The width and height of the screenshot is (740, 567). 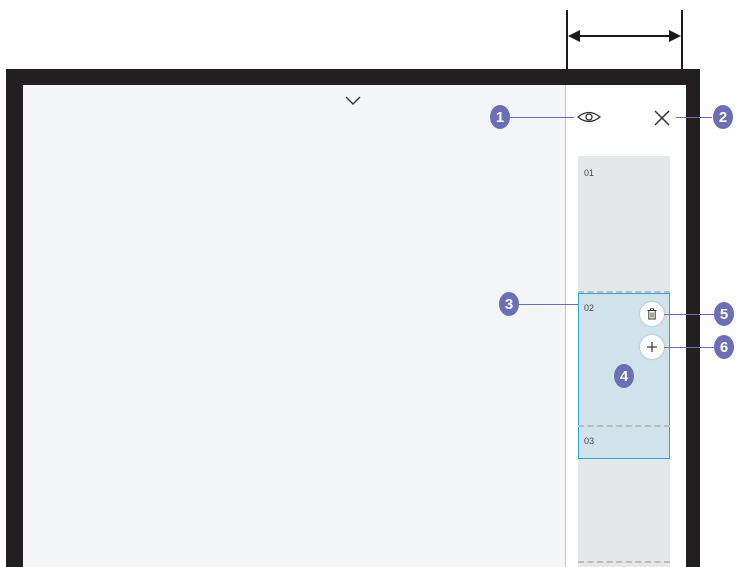 I want to click on callout-badge: 6, so click(x=724, y=347).